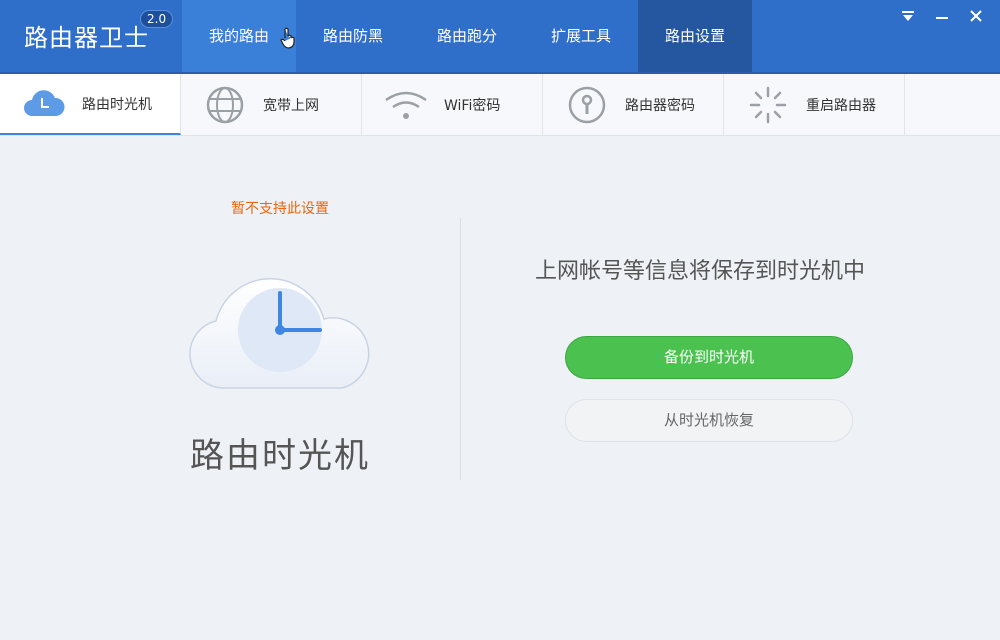 This screenshot has width=1000, height=640. Describe the element at coordinates (117, 104) in the screenshot. I see `tab-label: 路由时光机` at that location.